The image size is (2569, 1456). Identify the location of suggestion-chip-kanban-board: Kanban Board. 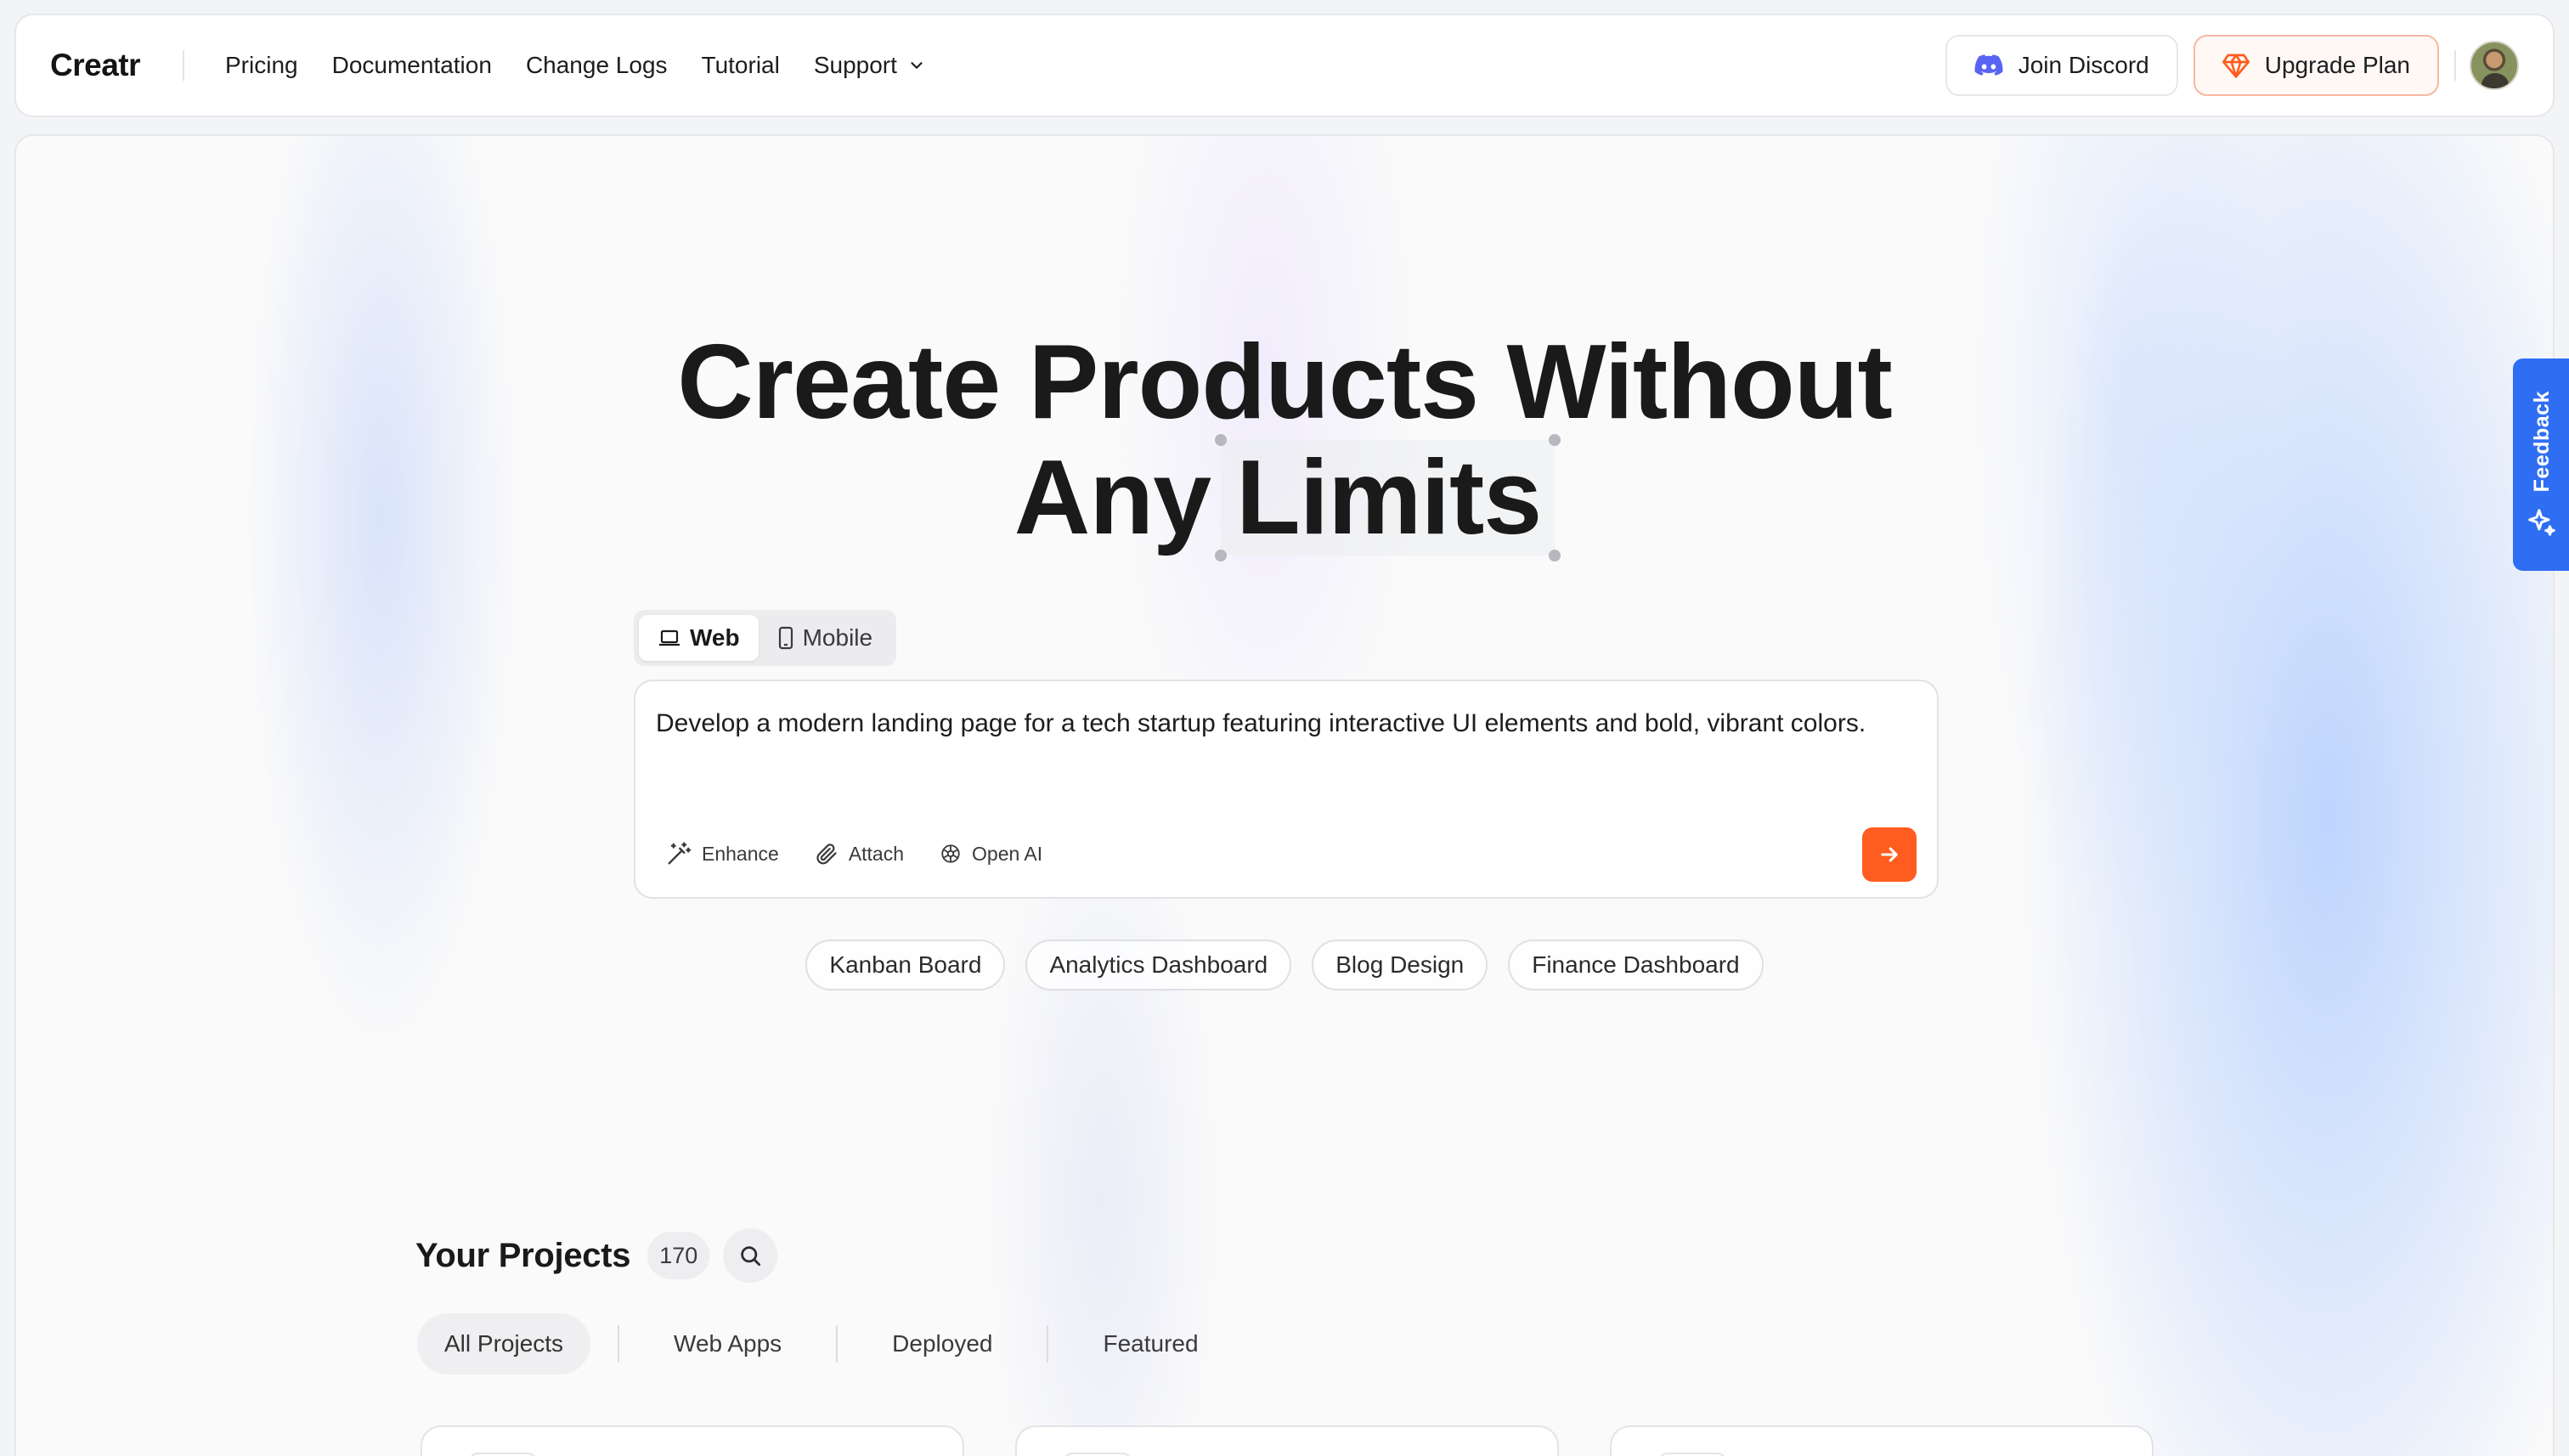
(905, 965).